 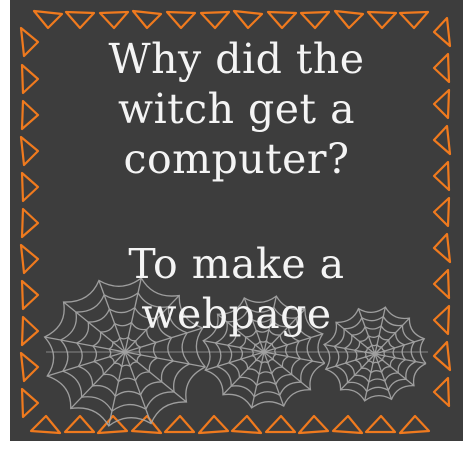 I want to click on question-line-1: Why did the, so click(x=236, y=59).